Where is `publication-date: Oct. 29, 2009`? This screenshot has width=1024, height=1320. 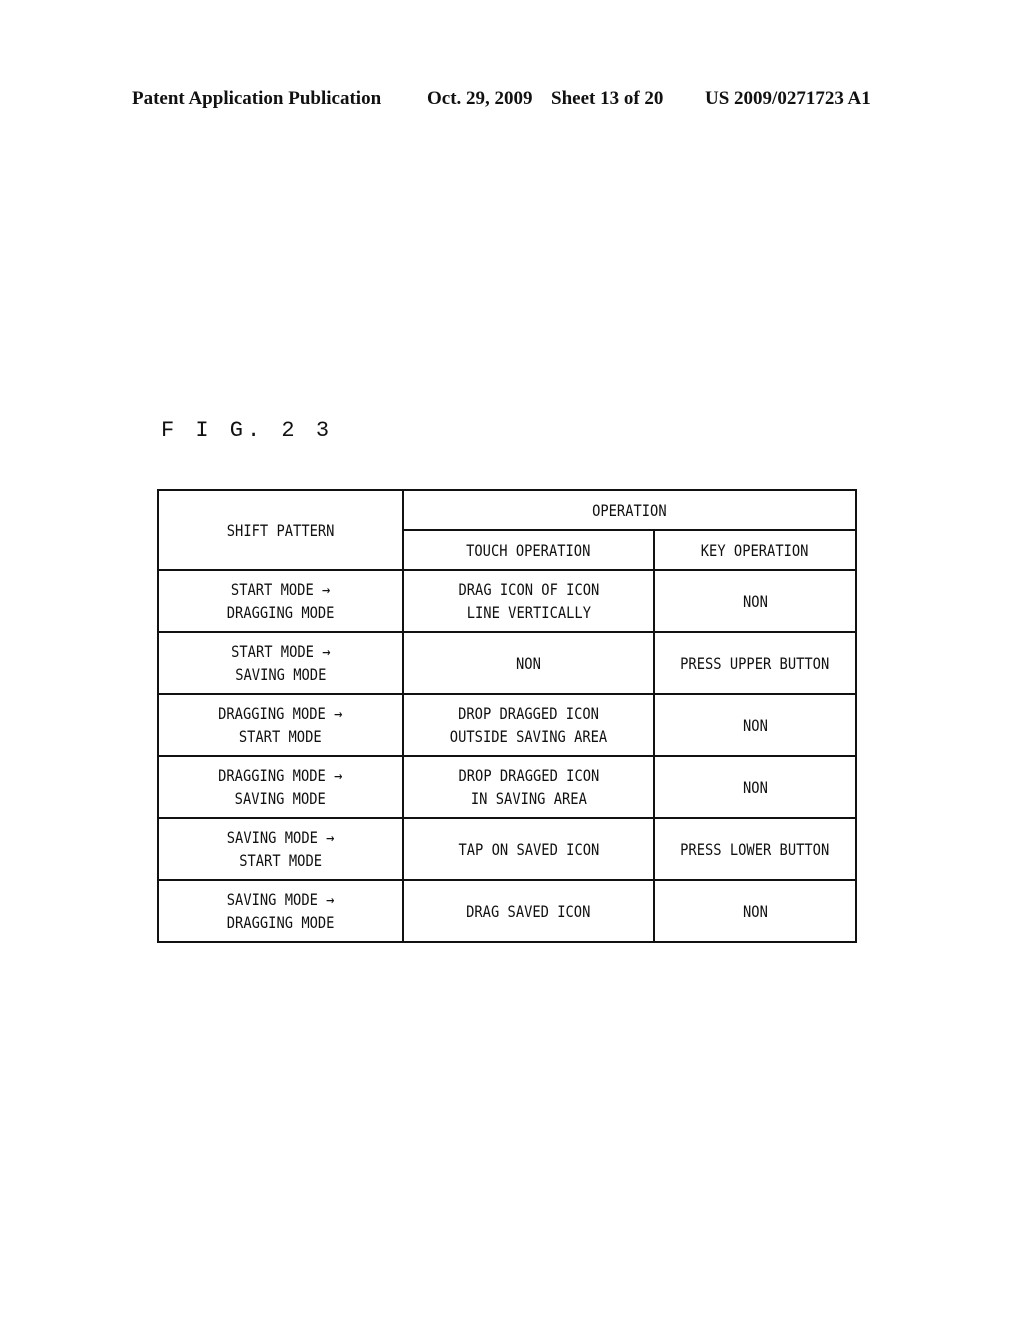
publication-date: Oct. 29, 2009 is located at coordinates (480, 98).